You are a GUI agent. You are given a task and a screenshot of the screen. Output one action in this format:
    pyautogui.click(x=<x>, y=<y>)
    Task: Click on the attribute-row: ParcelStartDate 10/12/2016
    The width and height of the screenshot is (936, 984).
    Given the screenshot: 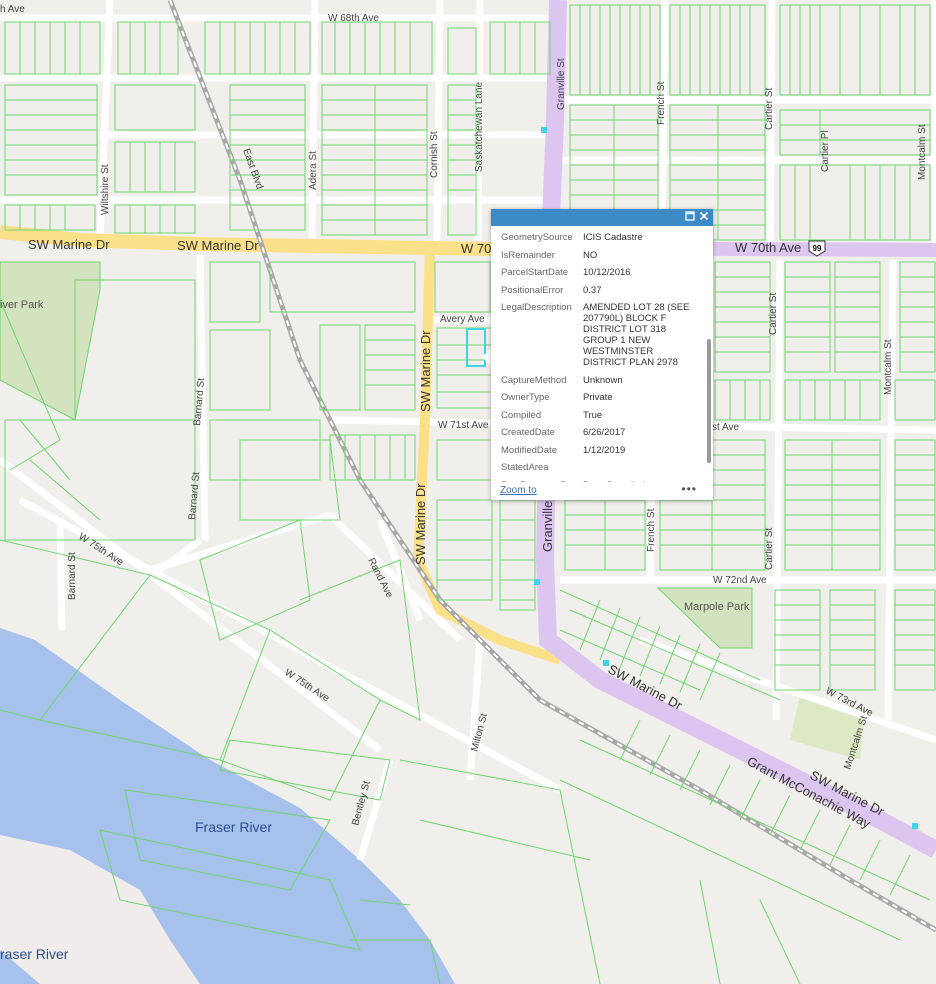 What is the action you would take?
    pyautogui.click(x=602, y=272)
    